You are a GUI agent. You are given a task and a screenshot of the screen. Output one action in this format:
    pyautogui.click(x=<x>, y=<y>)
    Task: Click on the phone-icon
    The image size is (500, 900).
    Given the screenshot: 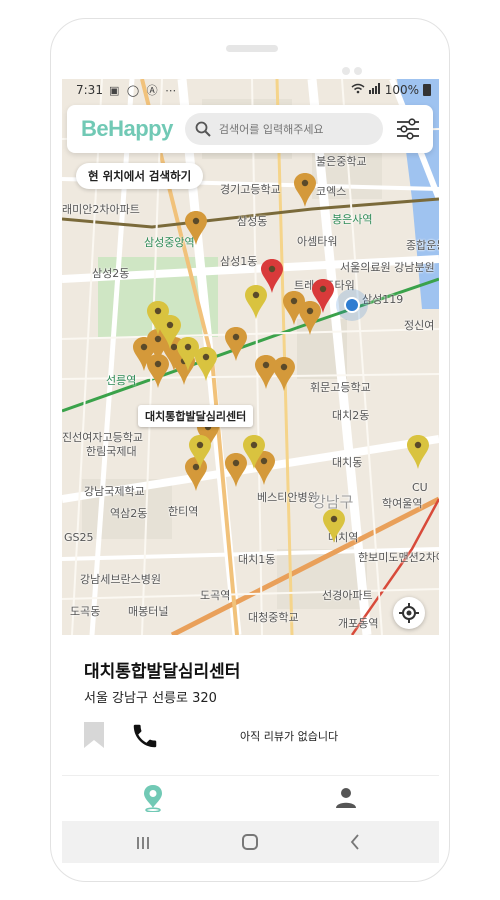 What is the action you would take?
    pyautogui.click(x=145, y=736)
    